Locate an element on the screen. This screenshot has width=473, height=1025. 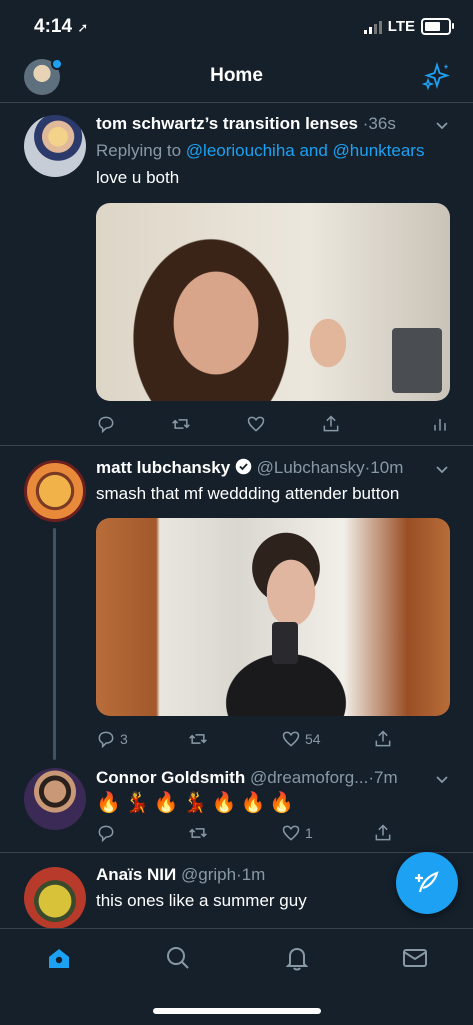
analytics-button is located at coordinates (440, 424).